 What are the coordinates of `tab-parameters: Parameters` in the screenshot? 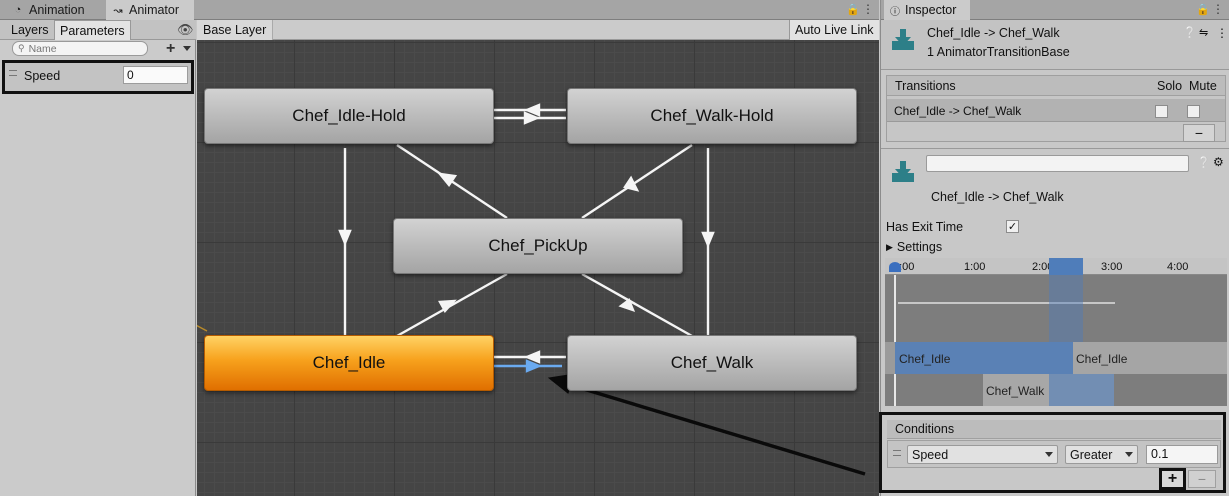 It's located at (92, 30).